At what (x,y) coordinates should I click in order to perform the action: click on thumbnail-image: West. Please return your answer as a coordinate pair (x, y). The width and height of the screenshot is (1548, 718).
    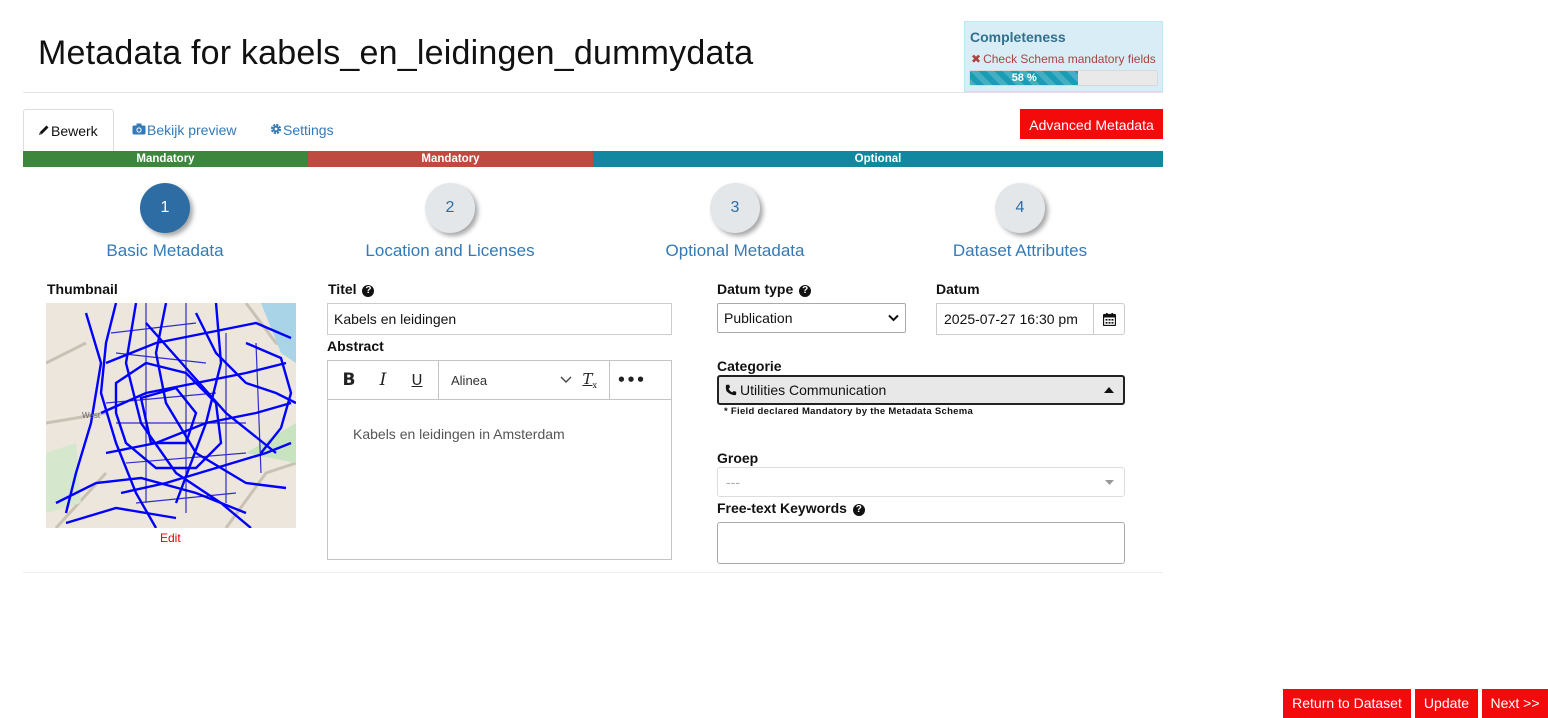
    Looking at the image, I should click on (171, 415).